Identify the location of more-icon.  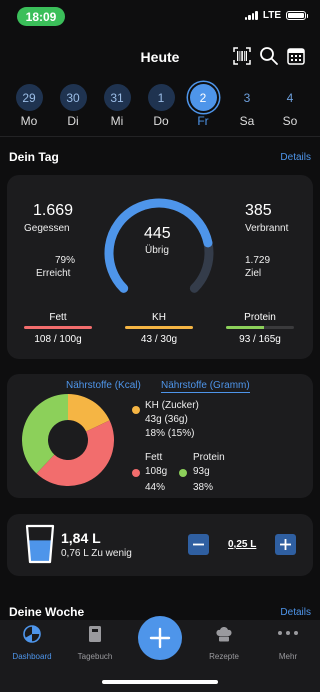
(288, 633).